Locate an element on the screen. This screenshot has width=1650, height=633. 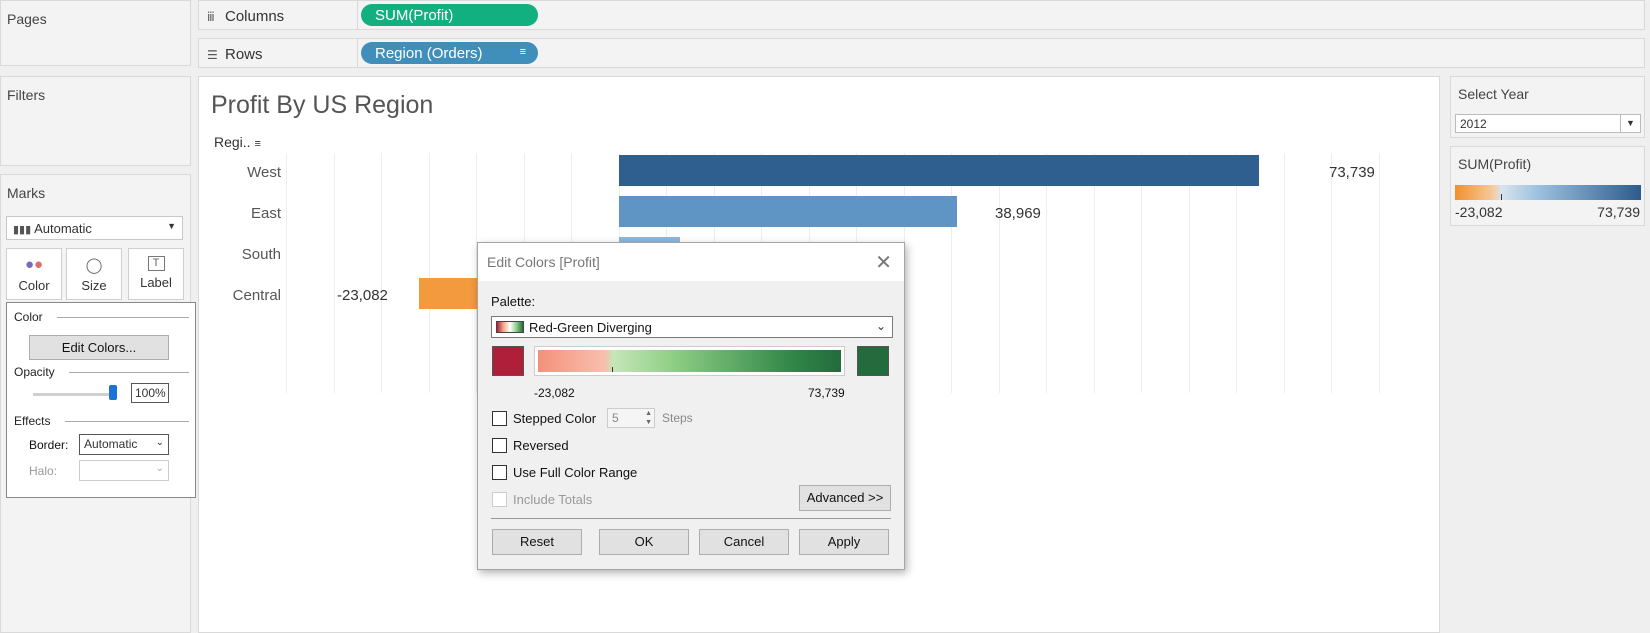
advanced-button: Advanced >> is located at coordinates (845, 498).